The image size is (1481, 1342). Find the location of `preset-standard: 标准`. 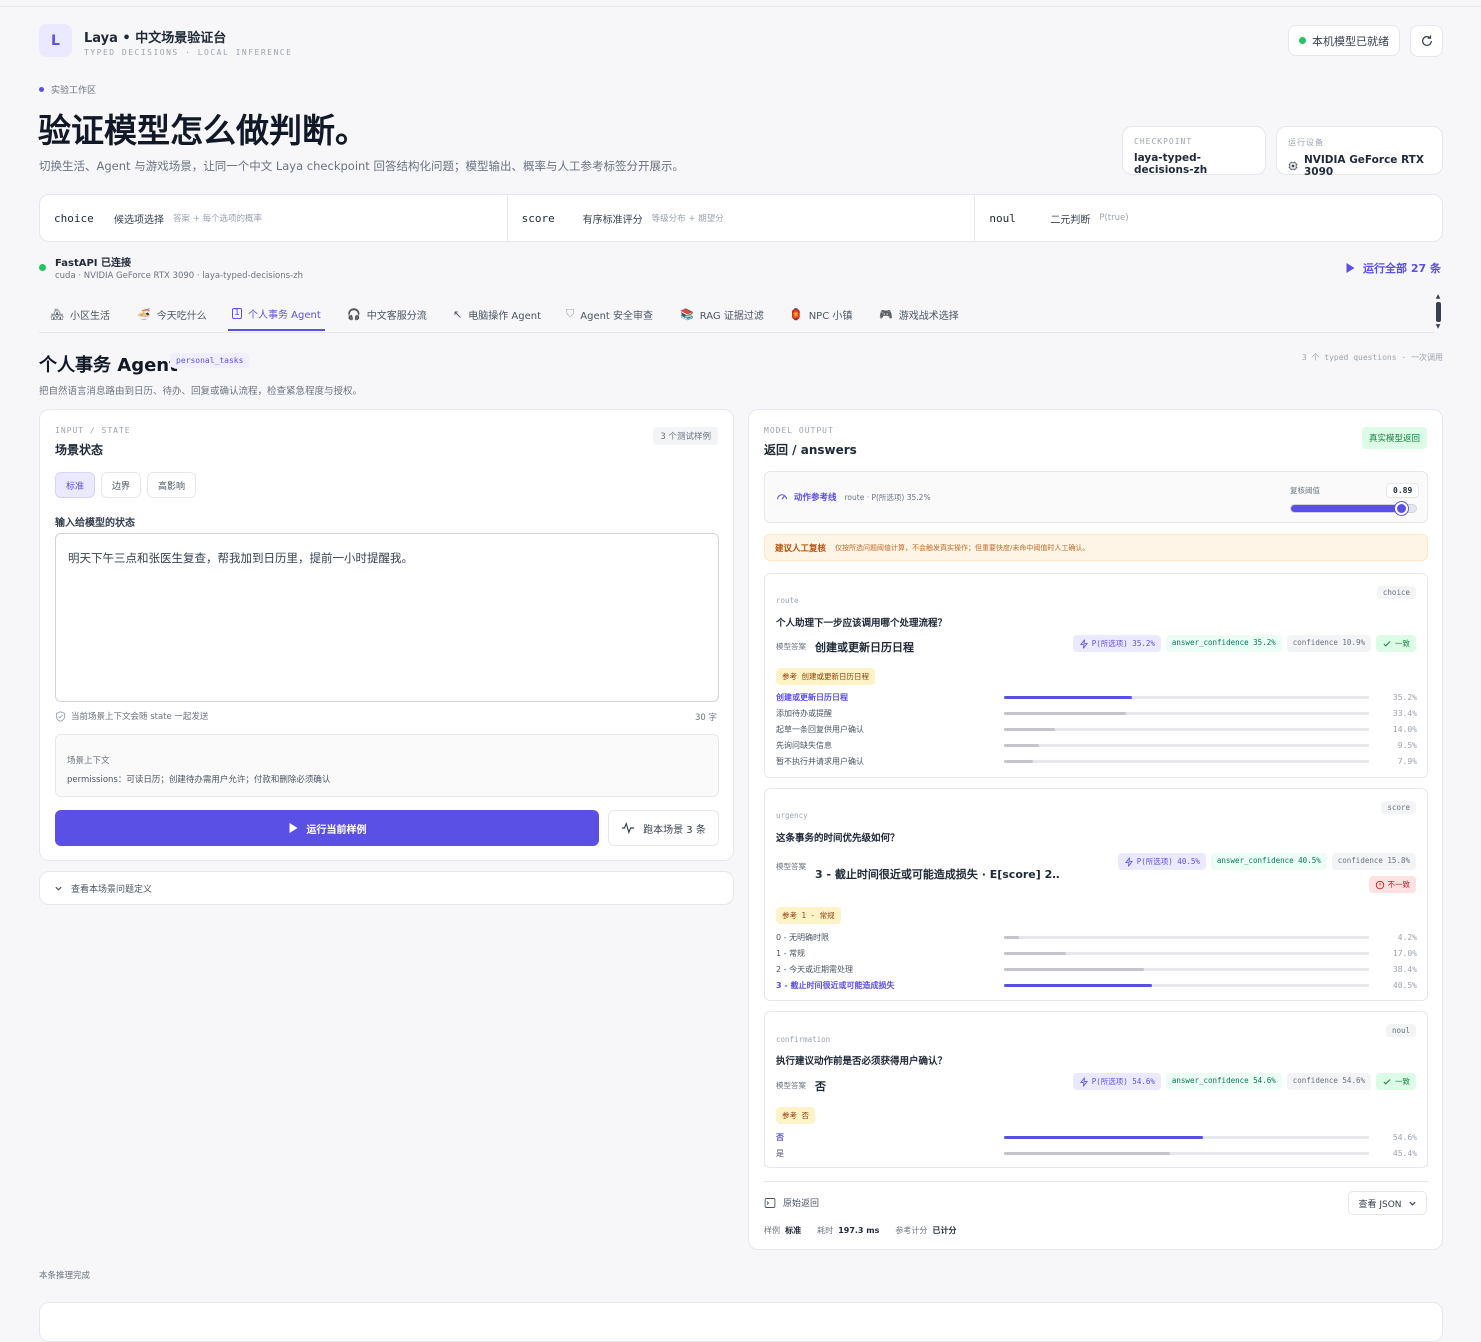

preset-standard: 标准 is located at coordinates (75, 485).